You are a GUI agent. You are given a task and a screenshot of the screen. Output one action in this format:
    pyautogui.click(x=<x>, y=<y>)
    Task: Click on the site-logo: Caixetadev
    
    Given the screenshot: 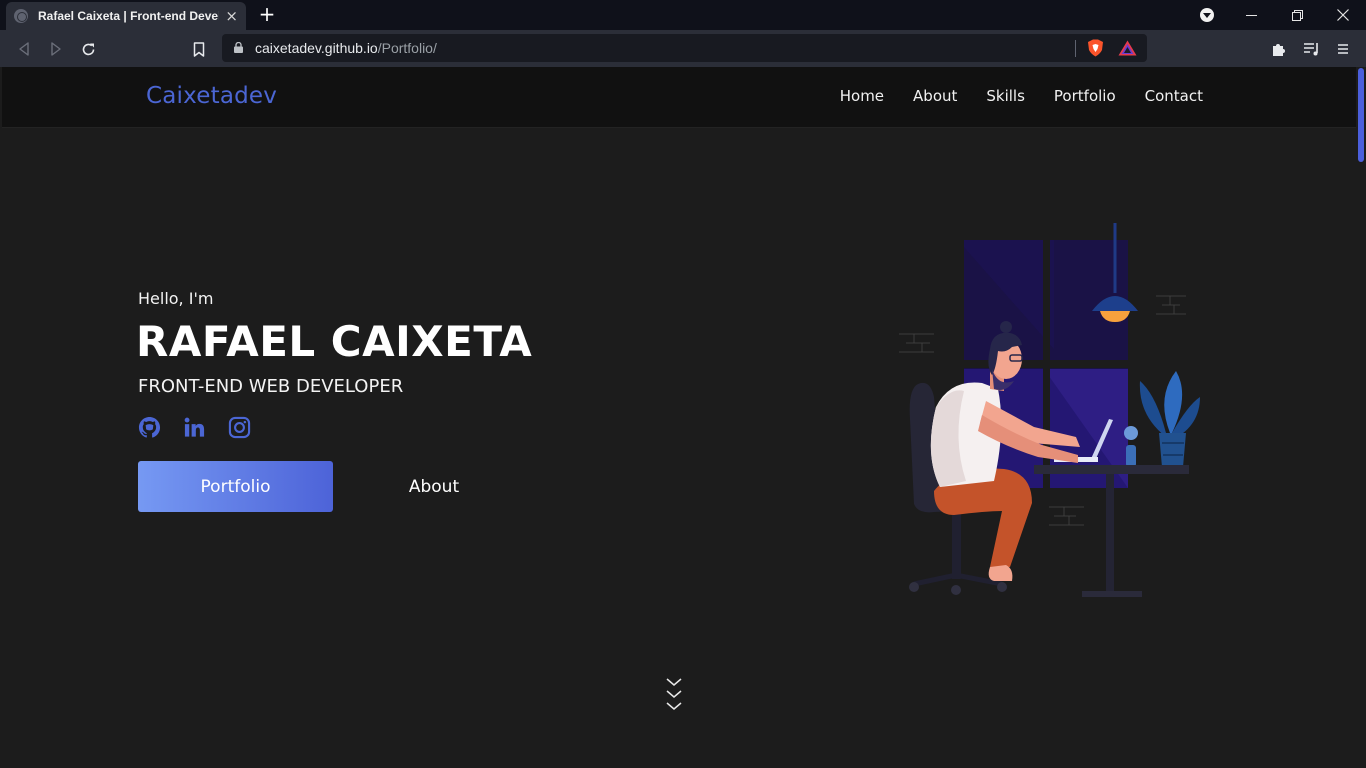 What is the action you would take?
    pyautogui.click(x=211, y=96)
    